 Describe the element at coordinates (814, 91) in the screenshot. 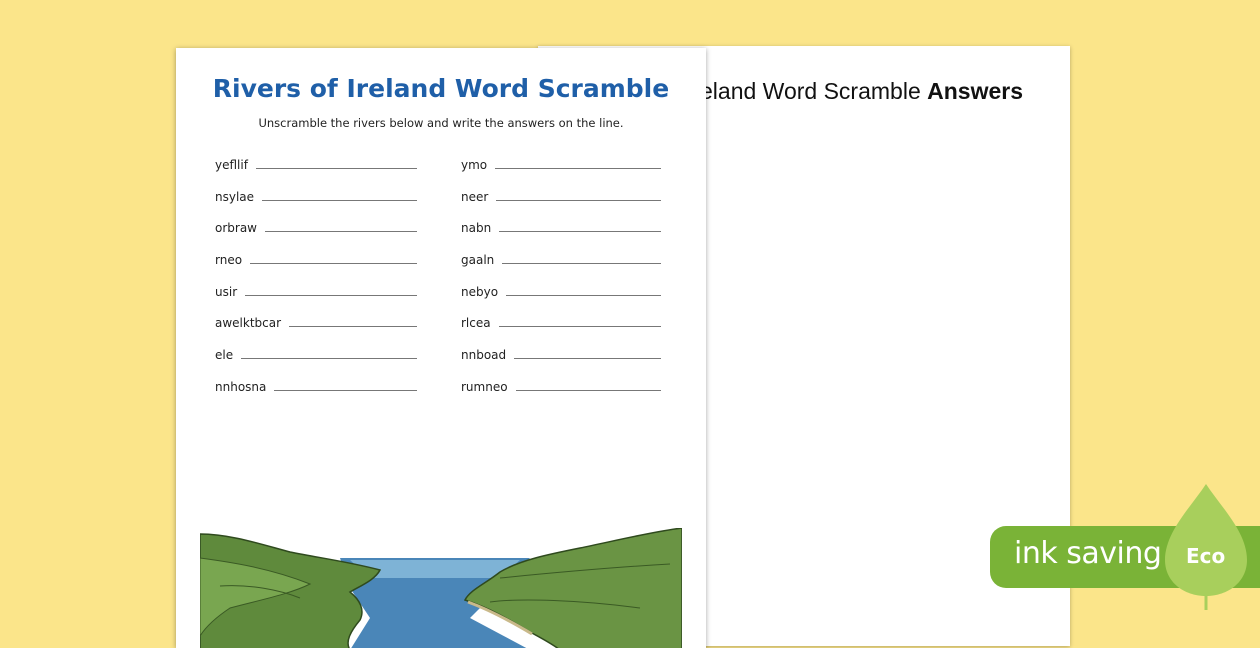

I see `answers-title-text: eland Word Scramble` at that location.